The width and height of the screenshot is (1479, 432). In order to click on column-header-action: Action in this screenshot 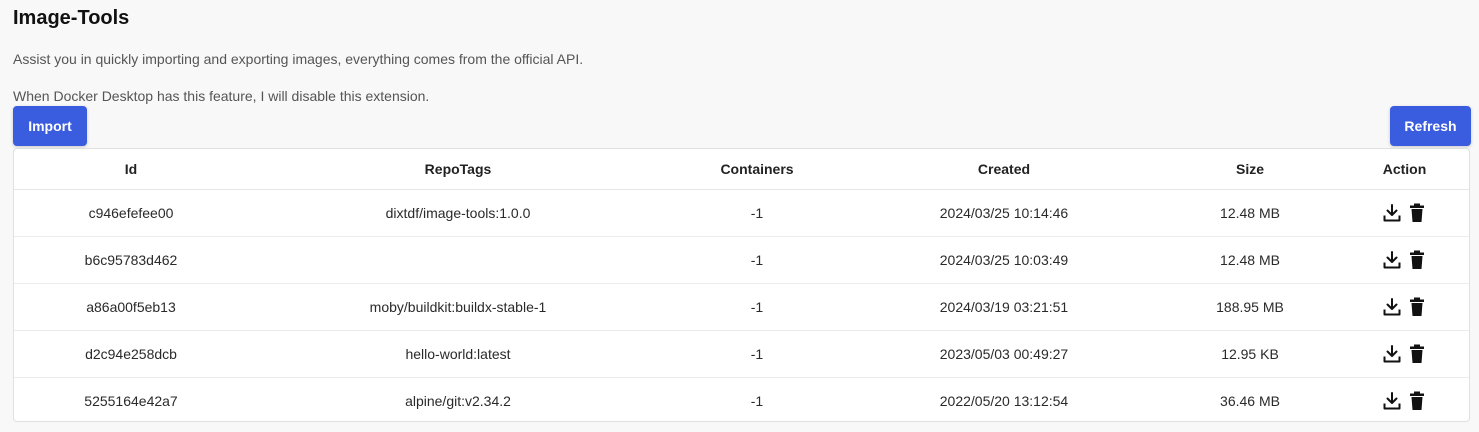, I will do `click(1403, 169)`.